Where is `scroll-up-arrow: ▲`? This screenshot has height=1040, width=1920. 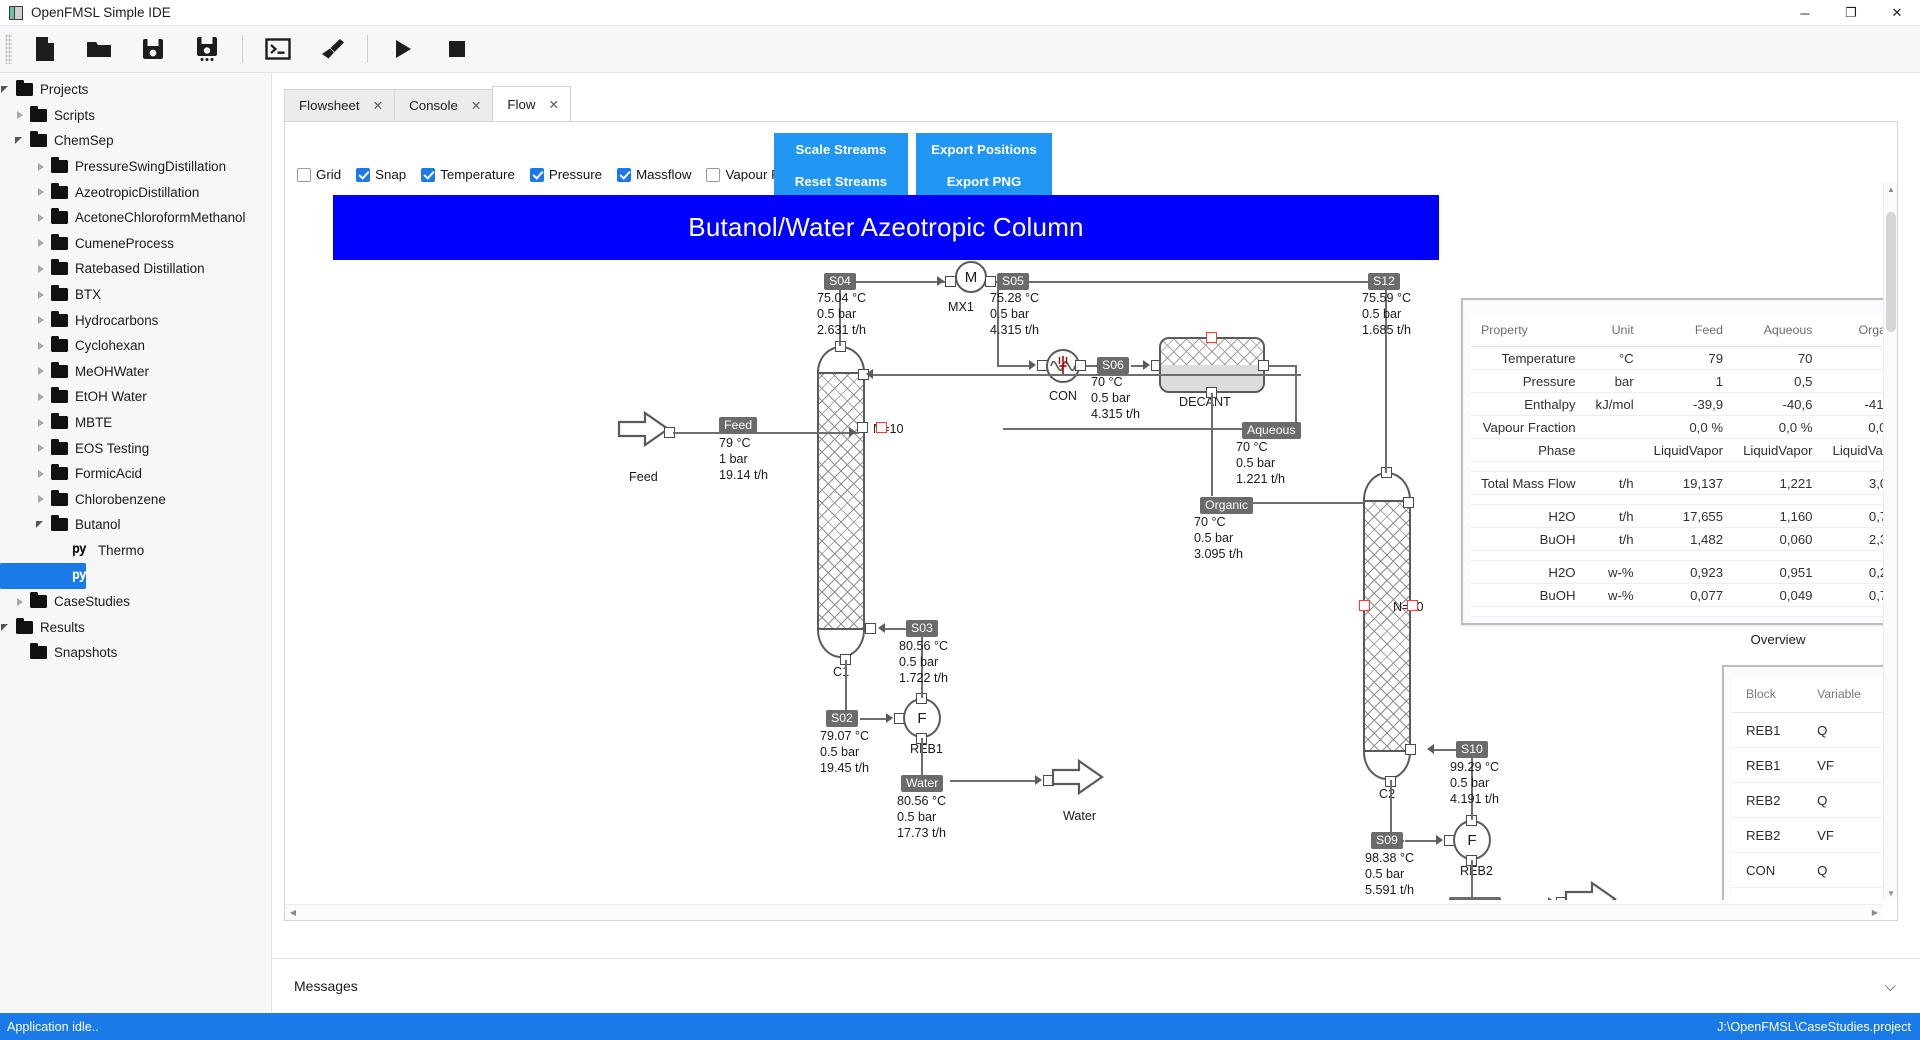 scroll-up-arrow: ▲ is located at coordinates (1891, 189).